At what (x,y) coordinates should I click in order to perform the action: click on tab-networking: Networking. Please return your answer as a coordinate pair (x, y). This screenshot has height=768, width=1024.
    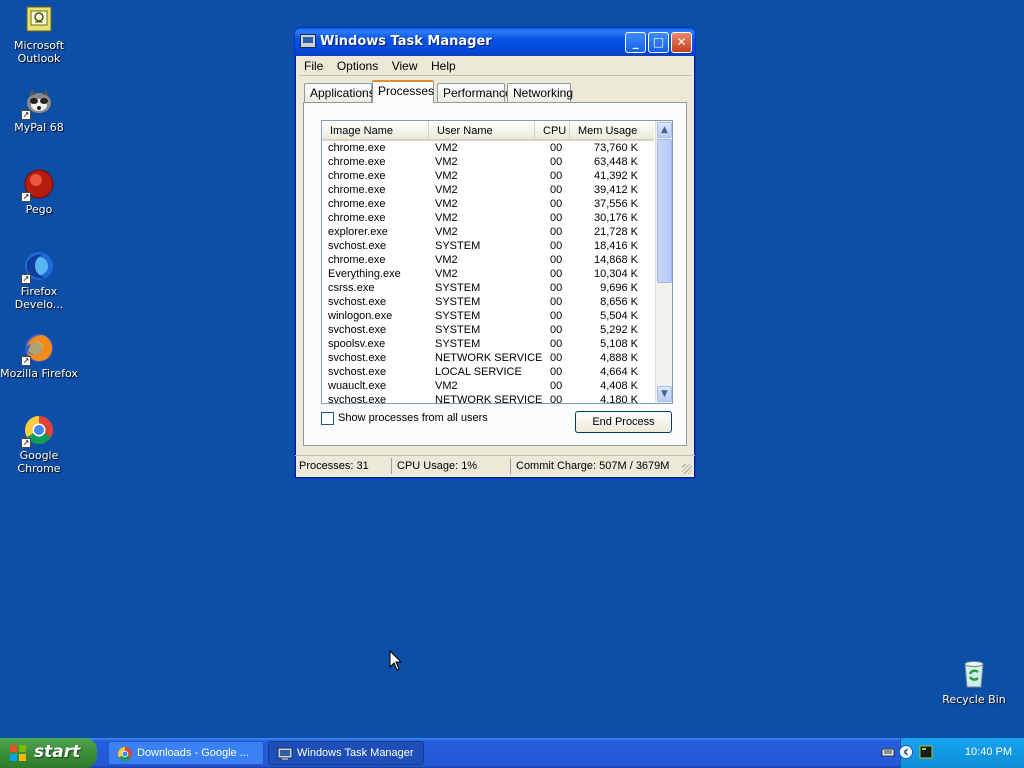
    Looking at the image, I should click on (540, 92).